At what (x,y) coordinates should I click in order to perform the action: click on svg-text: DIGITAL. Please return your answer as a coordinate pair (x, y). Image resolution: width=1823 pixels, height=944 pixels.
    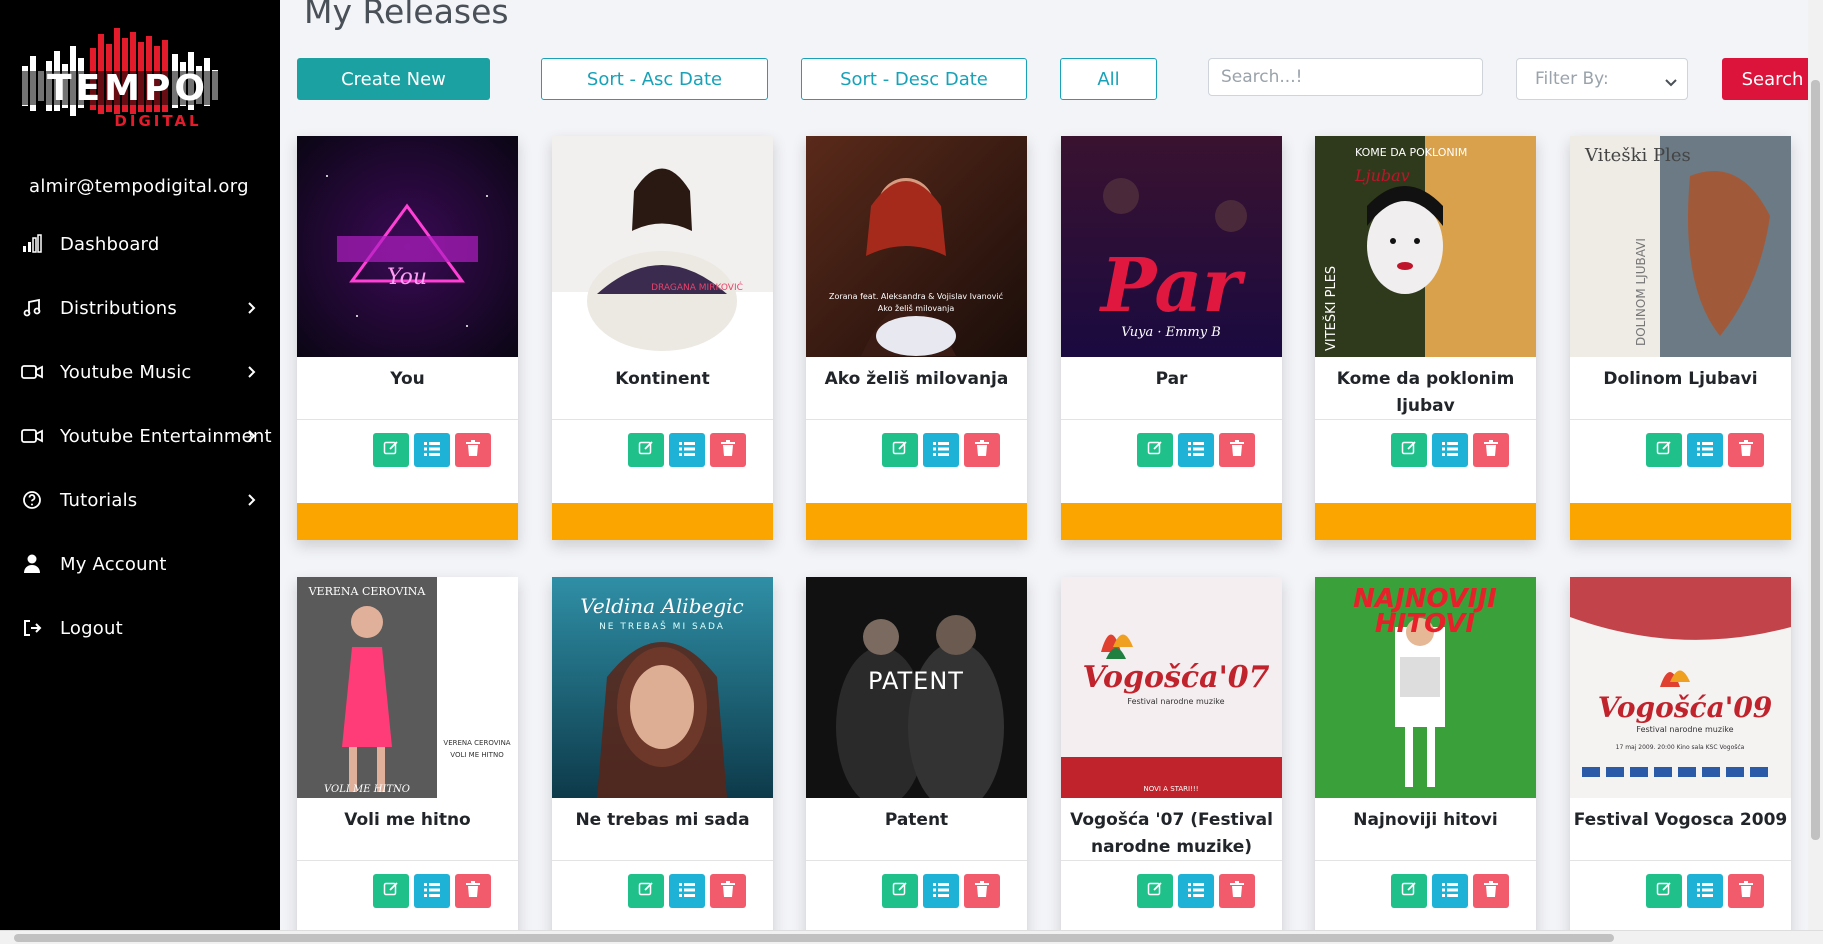
    Looking at the image, I should click on (157, 121).